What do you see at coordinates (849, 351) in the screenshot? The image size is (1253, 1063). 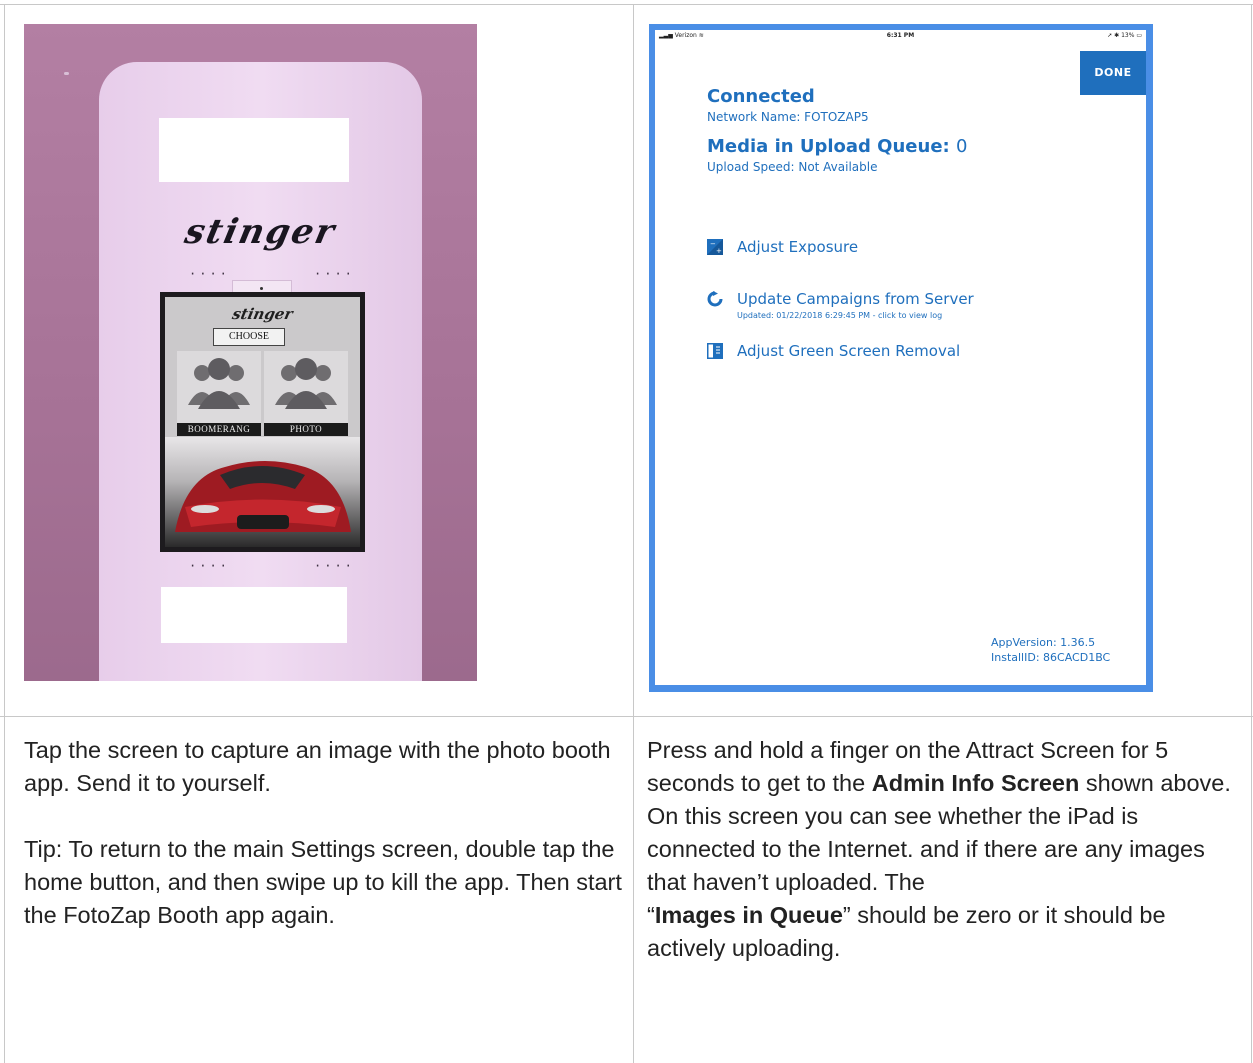 I see `green-screen-label: Adjust Green Screen Removal` at bounding box center [849, 351].